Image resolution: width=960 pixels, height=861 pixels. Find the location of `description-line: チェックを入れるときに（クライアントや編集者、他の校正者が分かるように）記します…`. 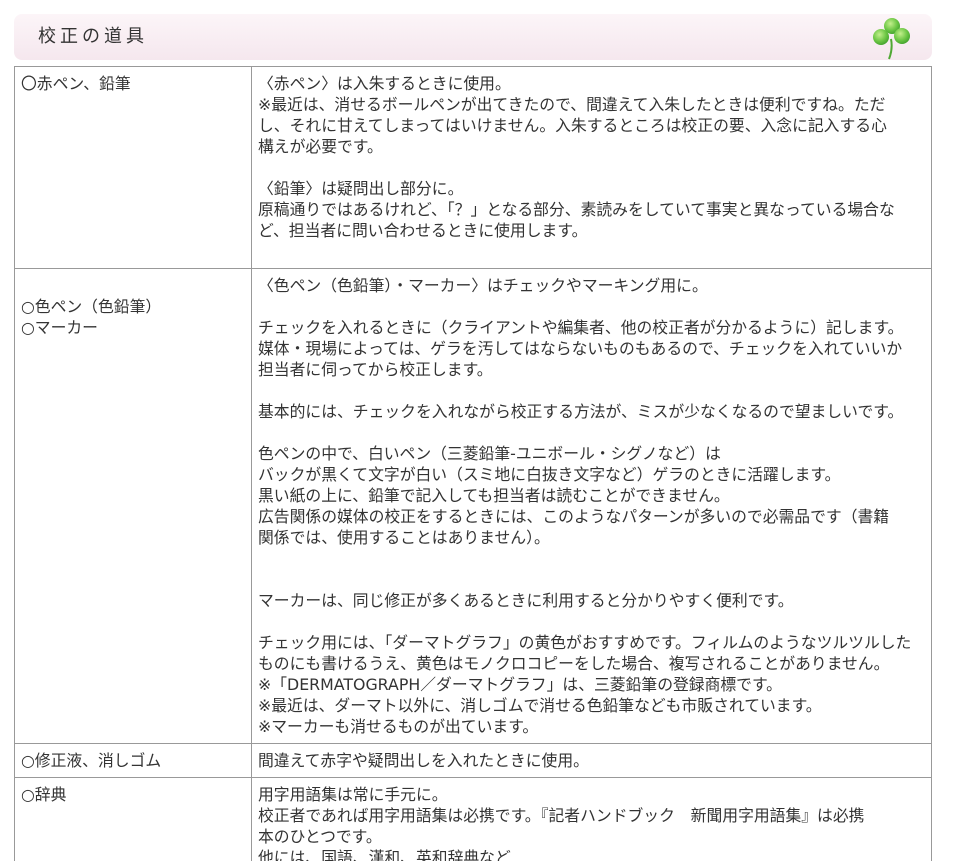

description-line: チェックを入れるときに（クライアントや編集者、他の校正者が分かるように）記します… is located at coordinates (581, 327).